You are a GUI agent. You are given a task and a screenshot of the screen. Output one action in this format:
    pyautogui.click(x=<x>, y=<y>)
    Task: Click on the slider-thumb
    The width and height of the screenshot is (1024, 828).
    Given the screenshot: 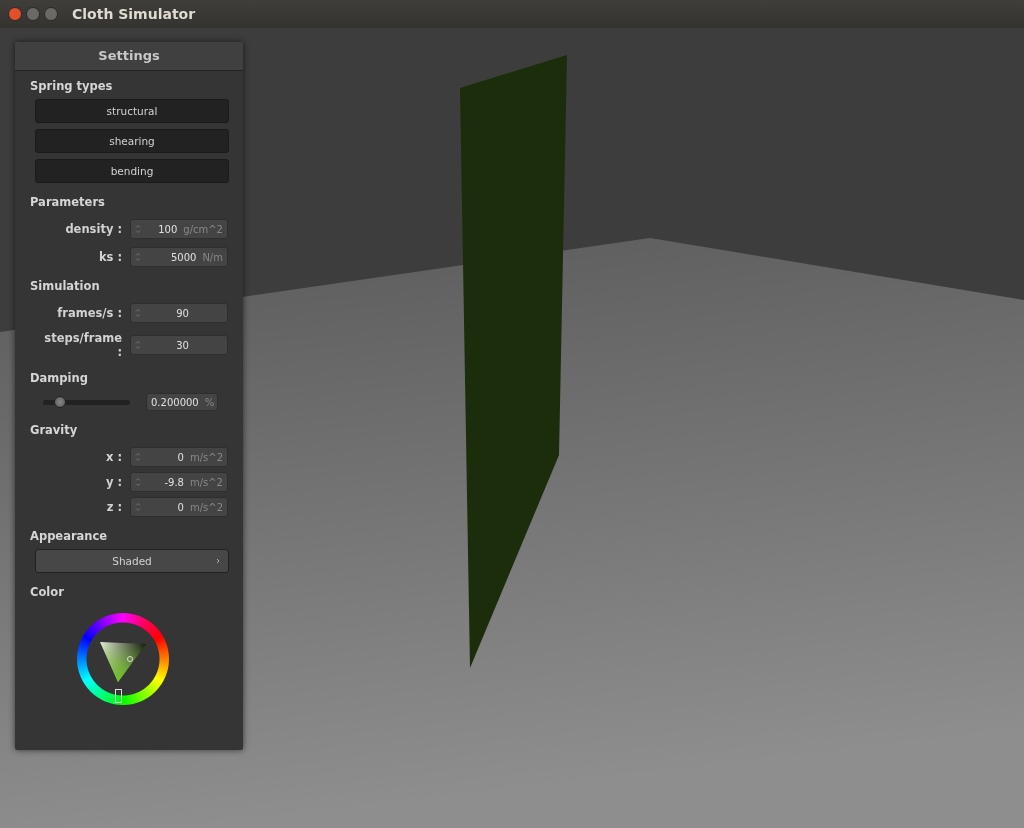 What is the action you would take?
    pyautogui.click(x=60, y=401)
    